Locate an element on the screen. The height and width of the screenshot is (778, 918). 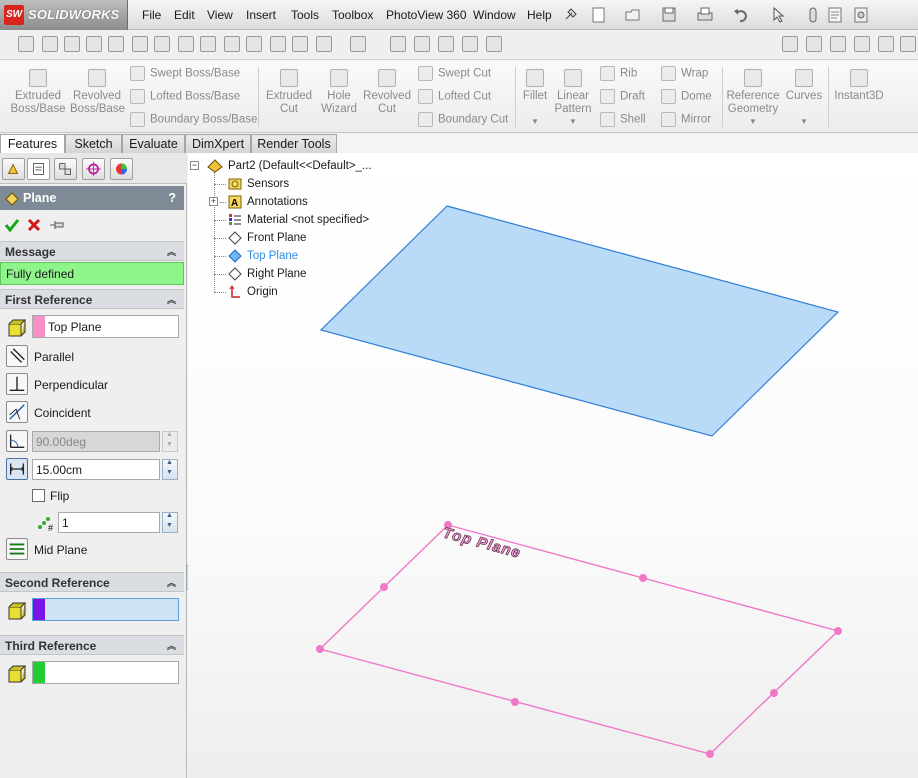
boundary-boss-button: Boundary Boss/Base is located at coordinates (193, 119).